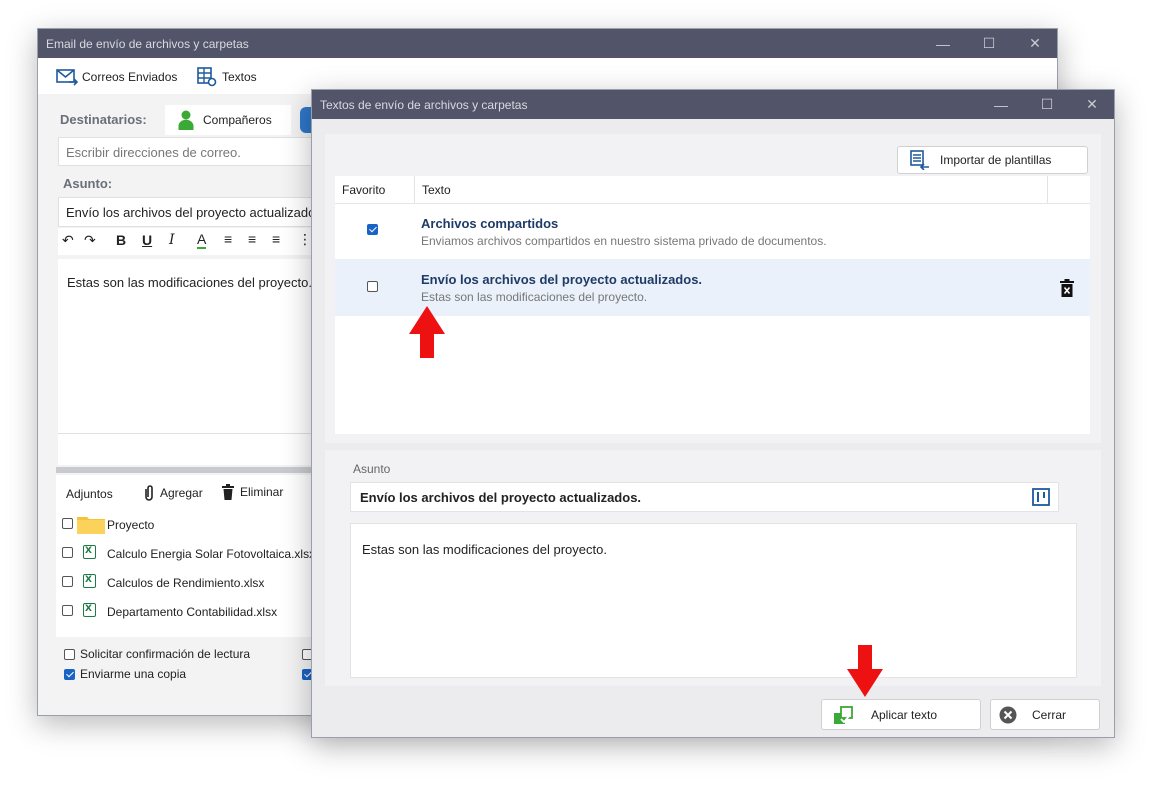 Image resolution: width=1162 pixels, height=795 pixels. I want to click on splitter, so click(187, 470).